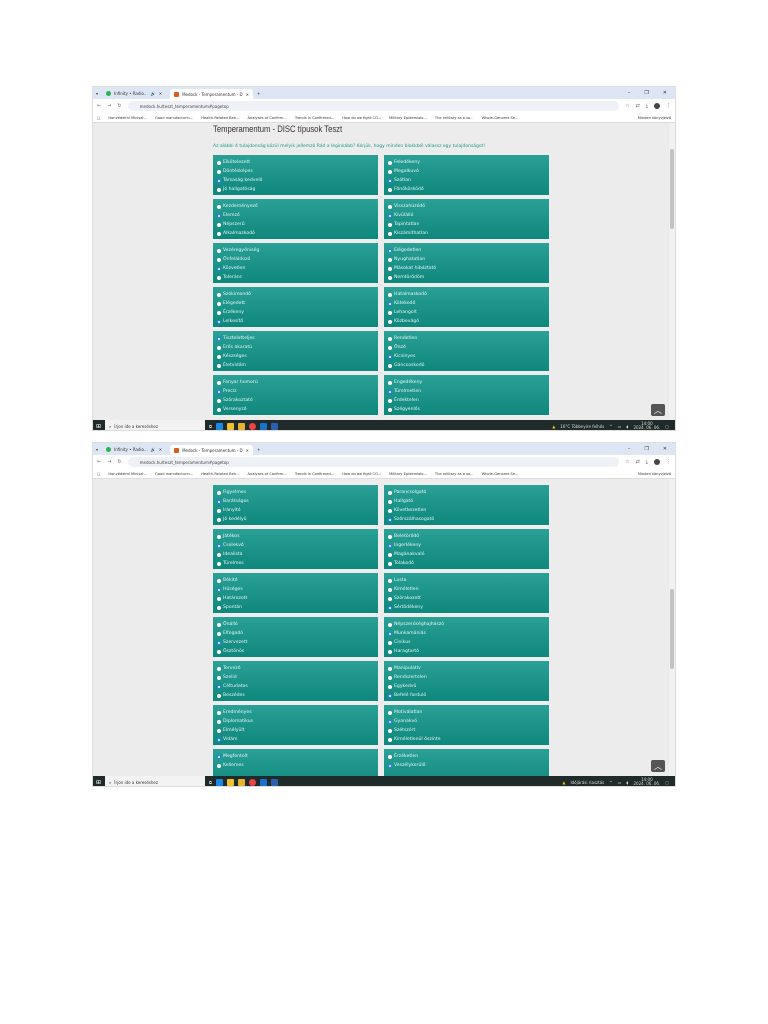 The height and width of the screenshot is (1024, 768). Describe the element at coordinates (466, 409) in the screenshot. I see `answer-option: Szégyenlős` at that location.